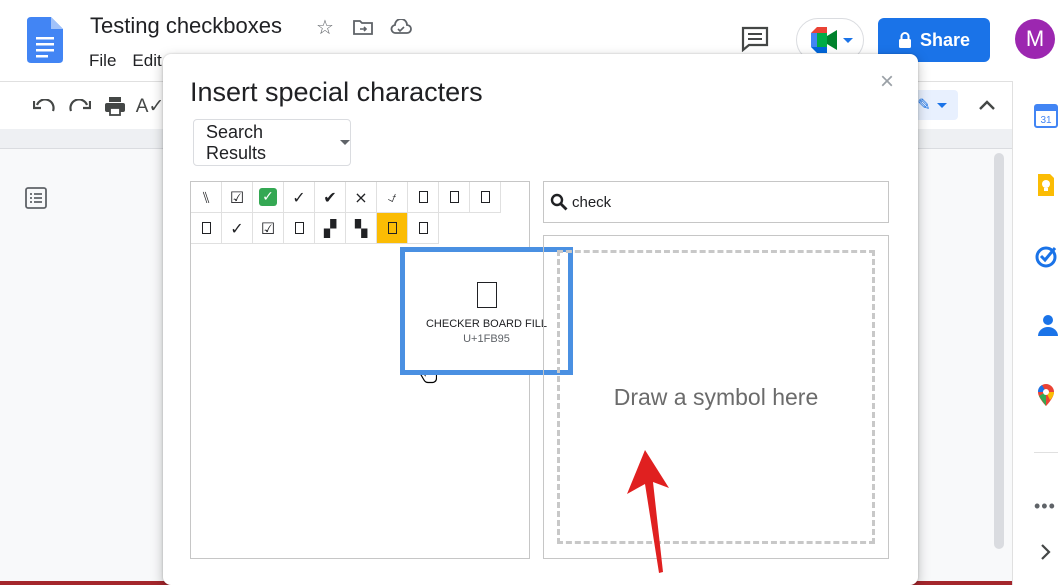 The image size is (1058, 585). I want to click on character-cell: ✔, so click(330, 197).